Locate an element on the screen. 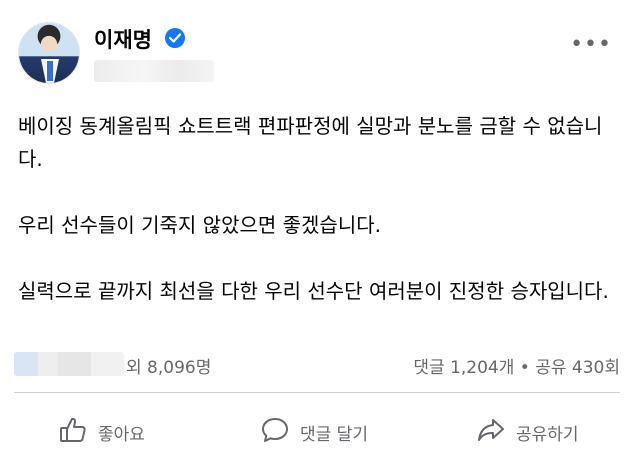  comment-button: 댓글 달기 is located at coordinates (314, 432).